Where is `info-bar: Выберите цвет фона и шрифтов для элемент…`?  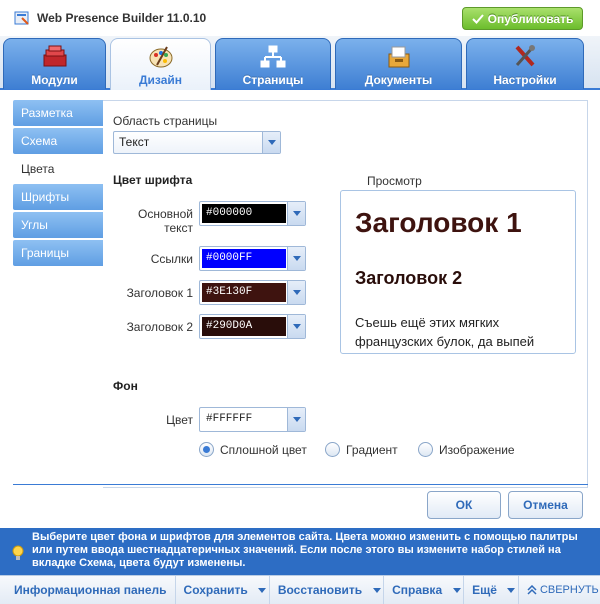
info-bar: Выберите цвет фона и шрифтов для элемент… is located at coordinates (300, 551).